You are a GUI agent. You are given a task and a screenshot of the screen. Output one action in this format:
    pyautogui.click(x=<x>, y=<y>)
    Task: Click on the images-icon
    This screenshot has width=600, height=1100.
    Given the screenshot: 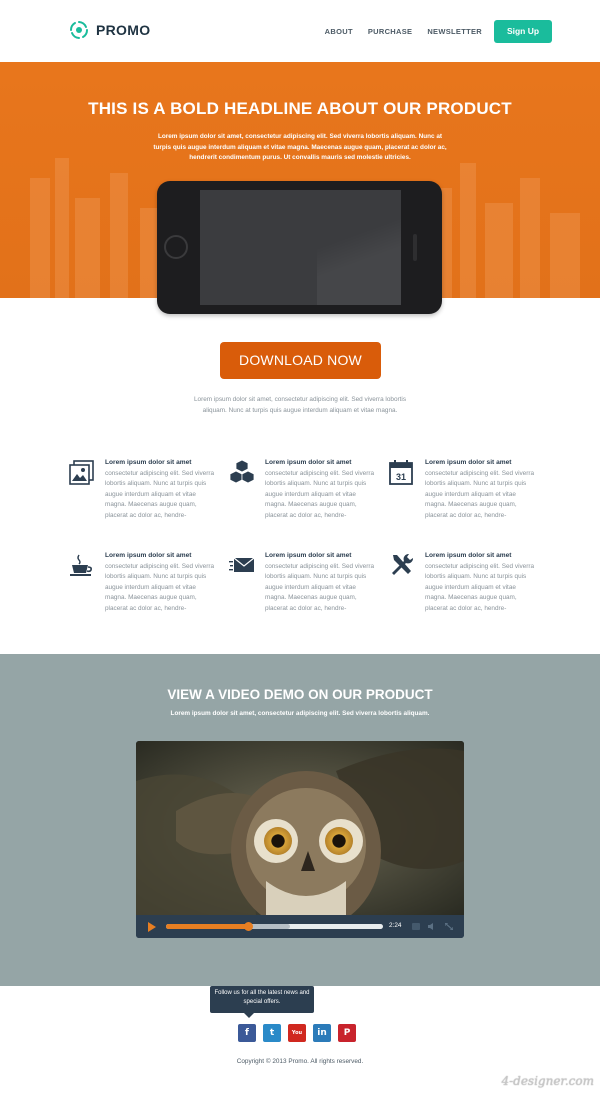 What is the action you would take?
    pyautogui.click(x=81, y=472)
    